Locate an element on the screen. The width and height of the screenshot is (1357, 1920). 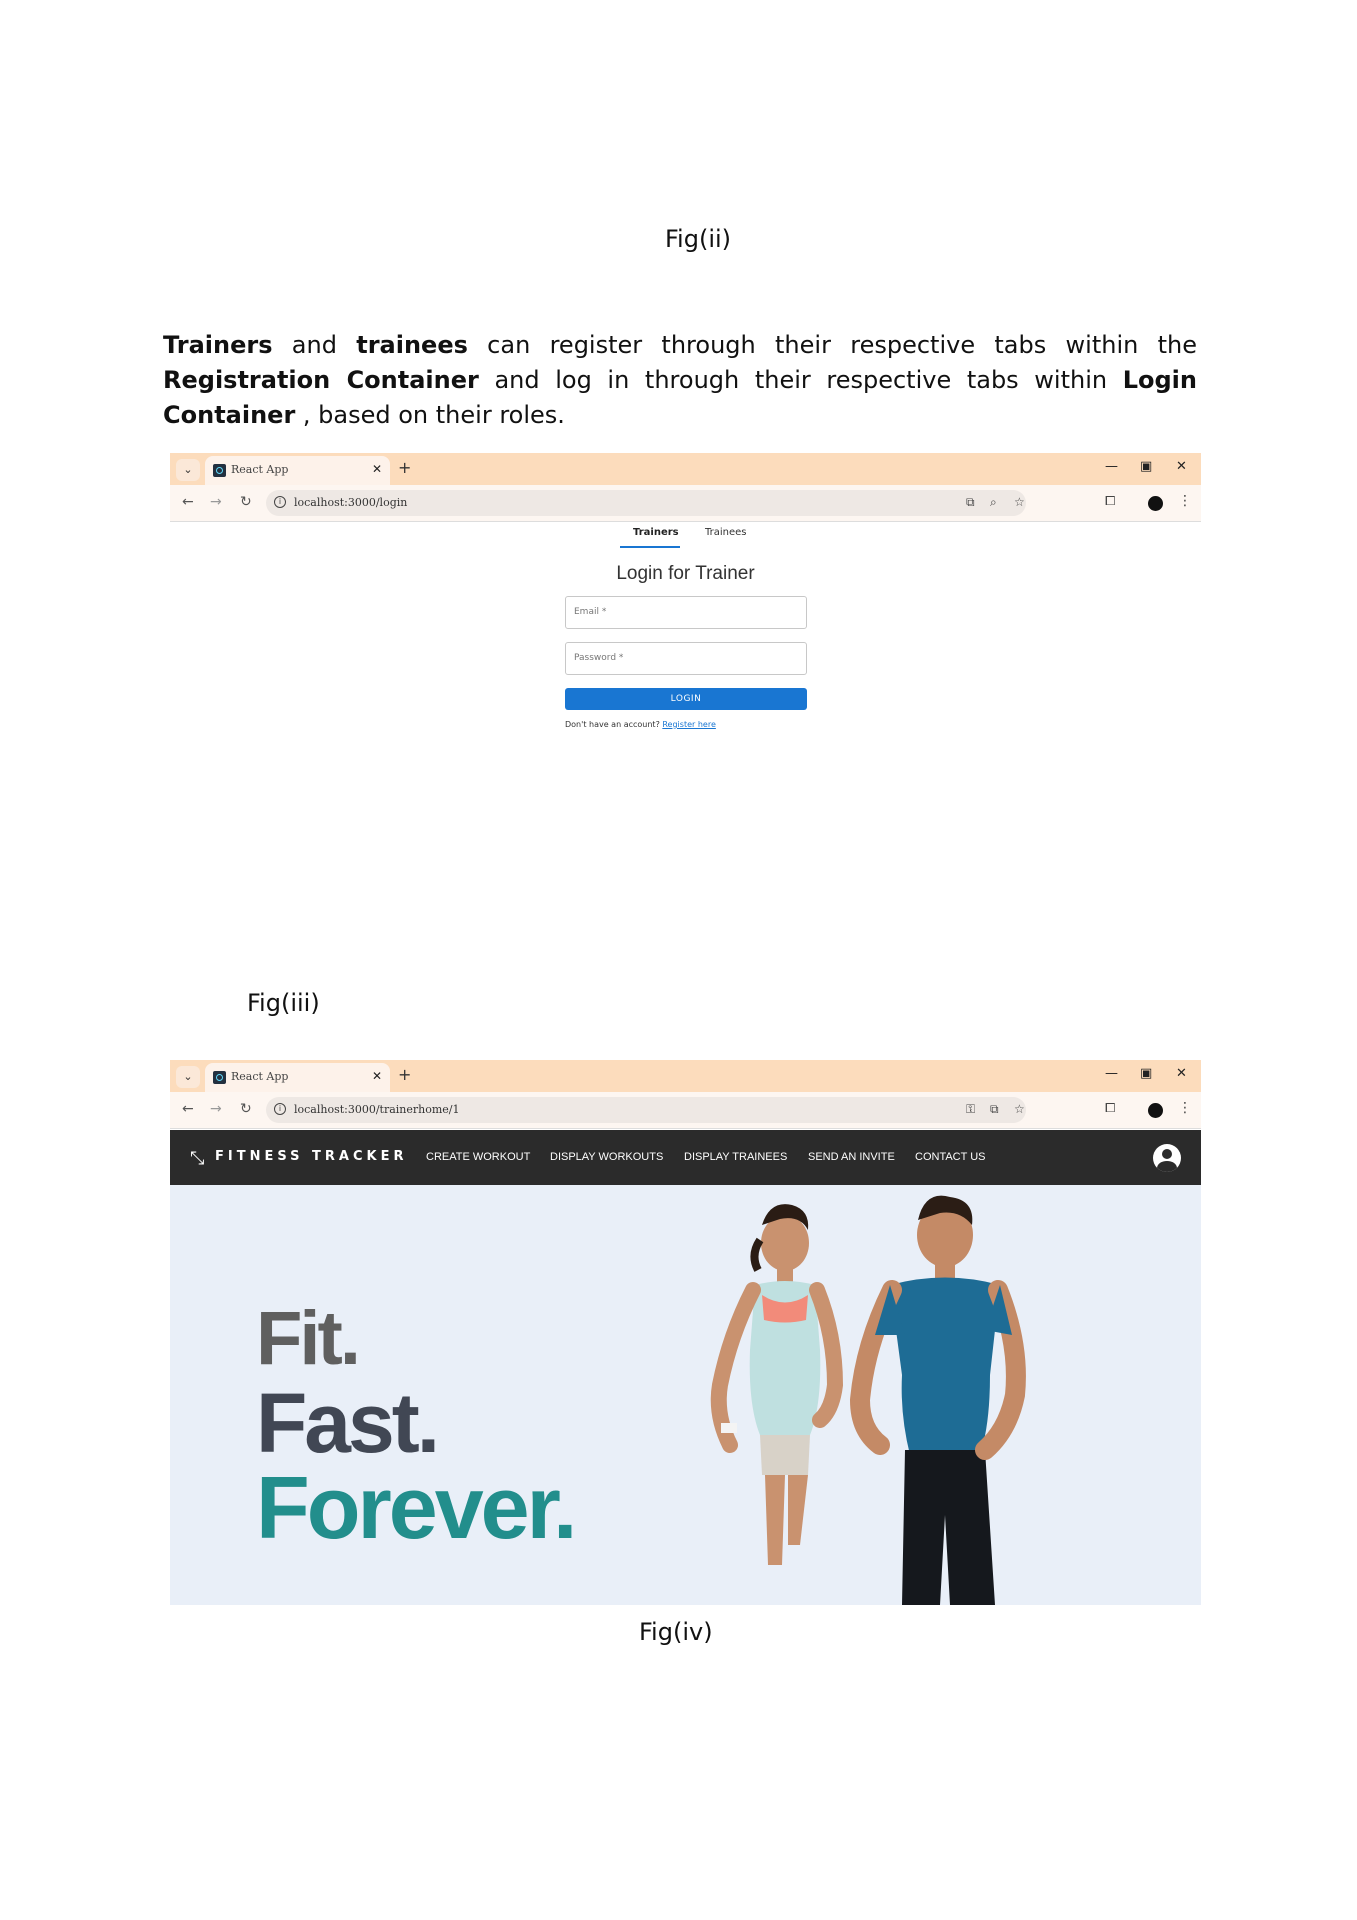
url-text: localhost:3000/trainerhome/1 is located at coordinates (377, 1109).